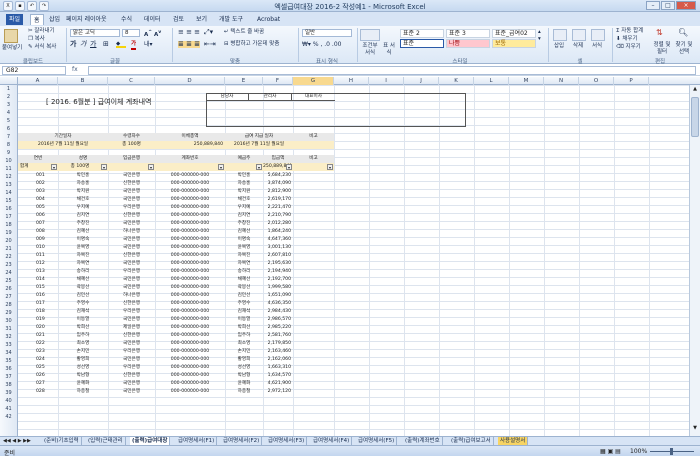 The width and height of the screenshot is (700, 456). What do you see at coordinates (208, 32) in the screenshot?
I see `orientation-icon: ⤢▾` at bounding box center [208, 32].